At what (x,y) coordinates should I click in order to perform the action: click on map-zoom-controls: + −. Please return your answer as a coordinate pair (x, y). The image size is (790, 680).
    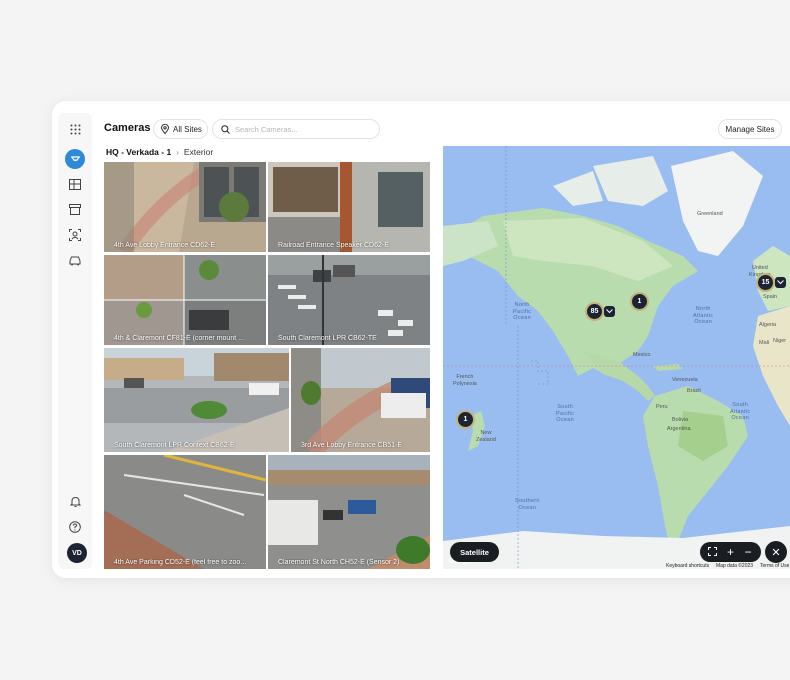
    Looking at the image, I should click on (730, 552).